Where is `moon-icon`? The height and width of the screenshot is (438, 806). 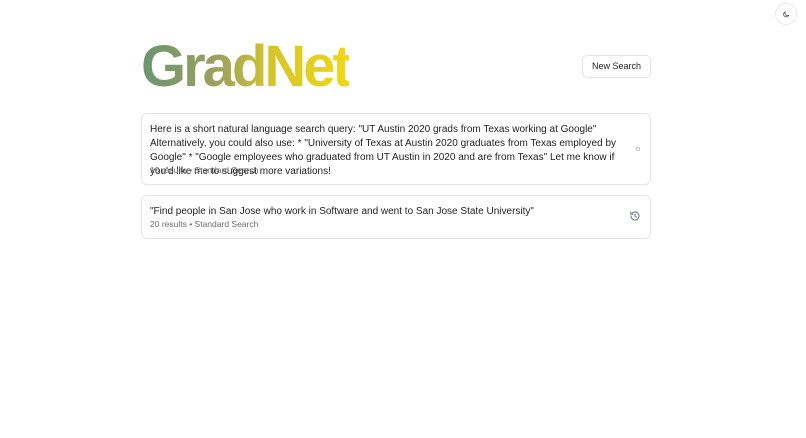 moon-icon is located at coordinates (786, 14).